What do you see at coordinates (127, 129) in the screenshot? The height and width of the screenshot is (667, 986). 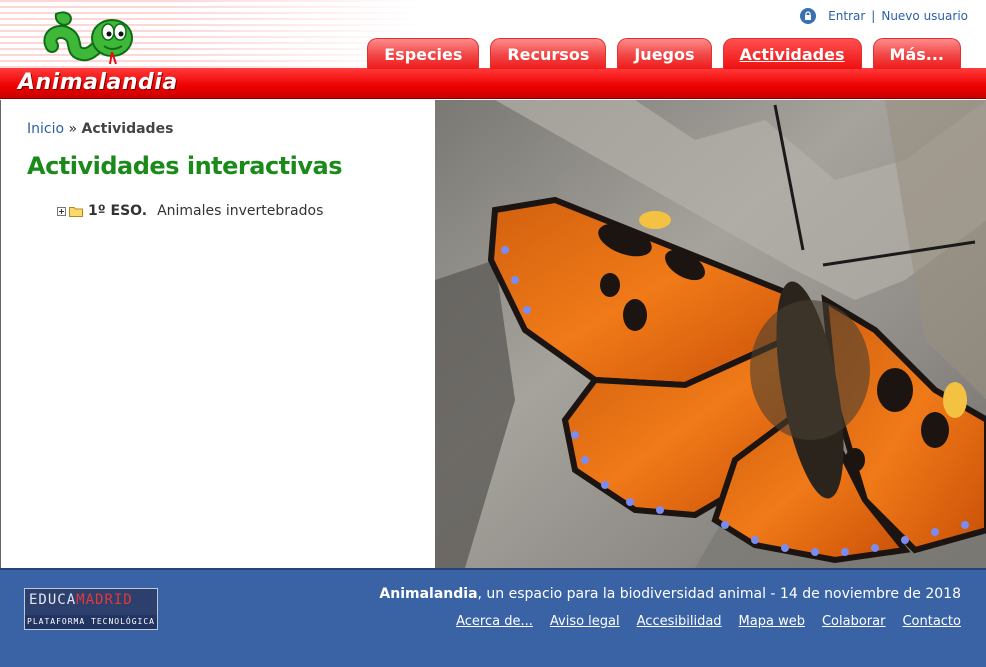 I see `breadcrumb-current: Actividades` at bounding box center [127, 129].